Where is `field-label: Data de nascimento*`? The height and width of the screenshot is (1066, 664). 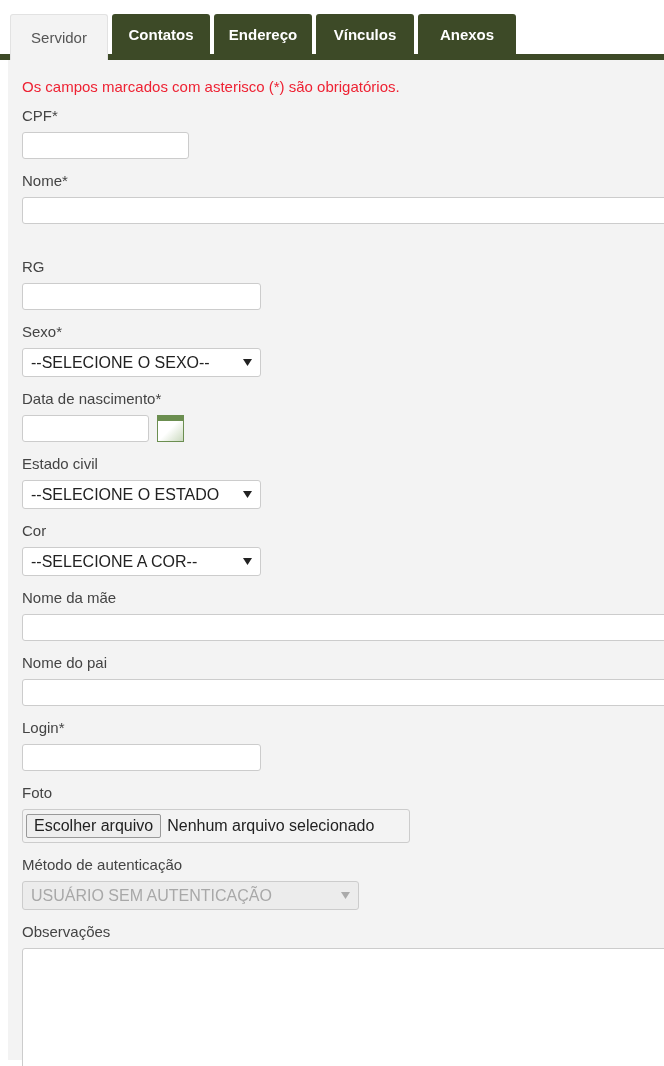 field-label: Data de nascimento* is located at coordinates (92, 399).